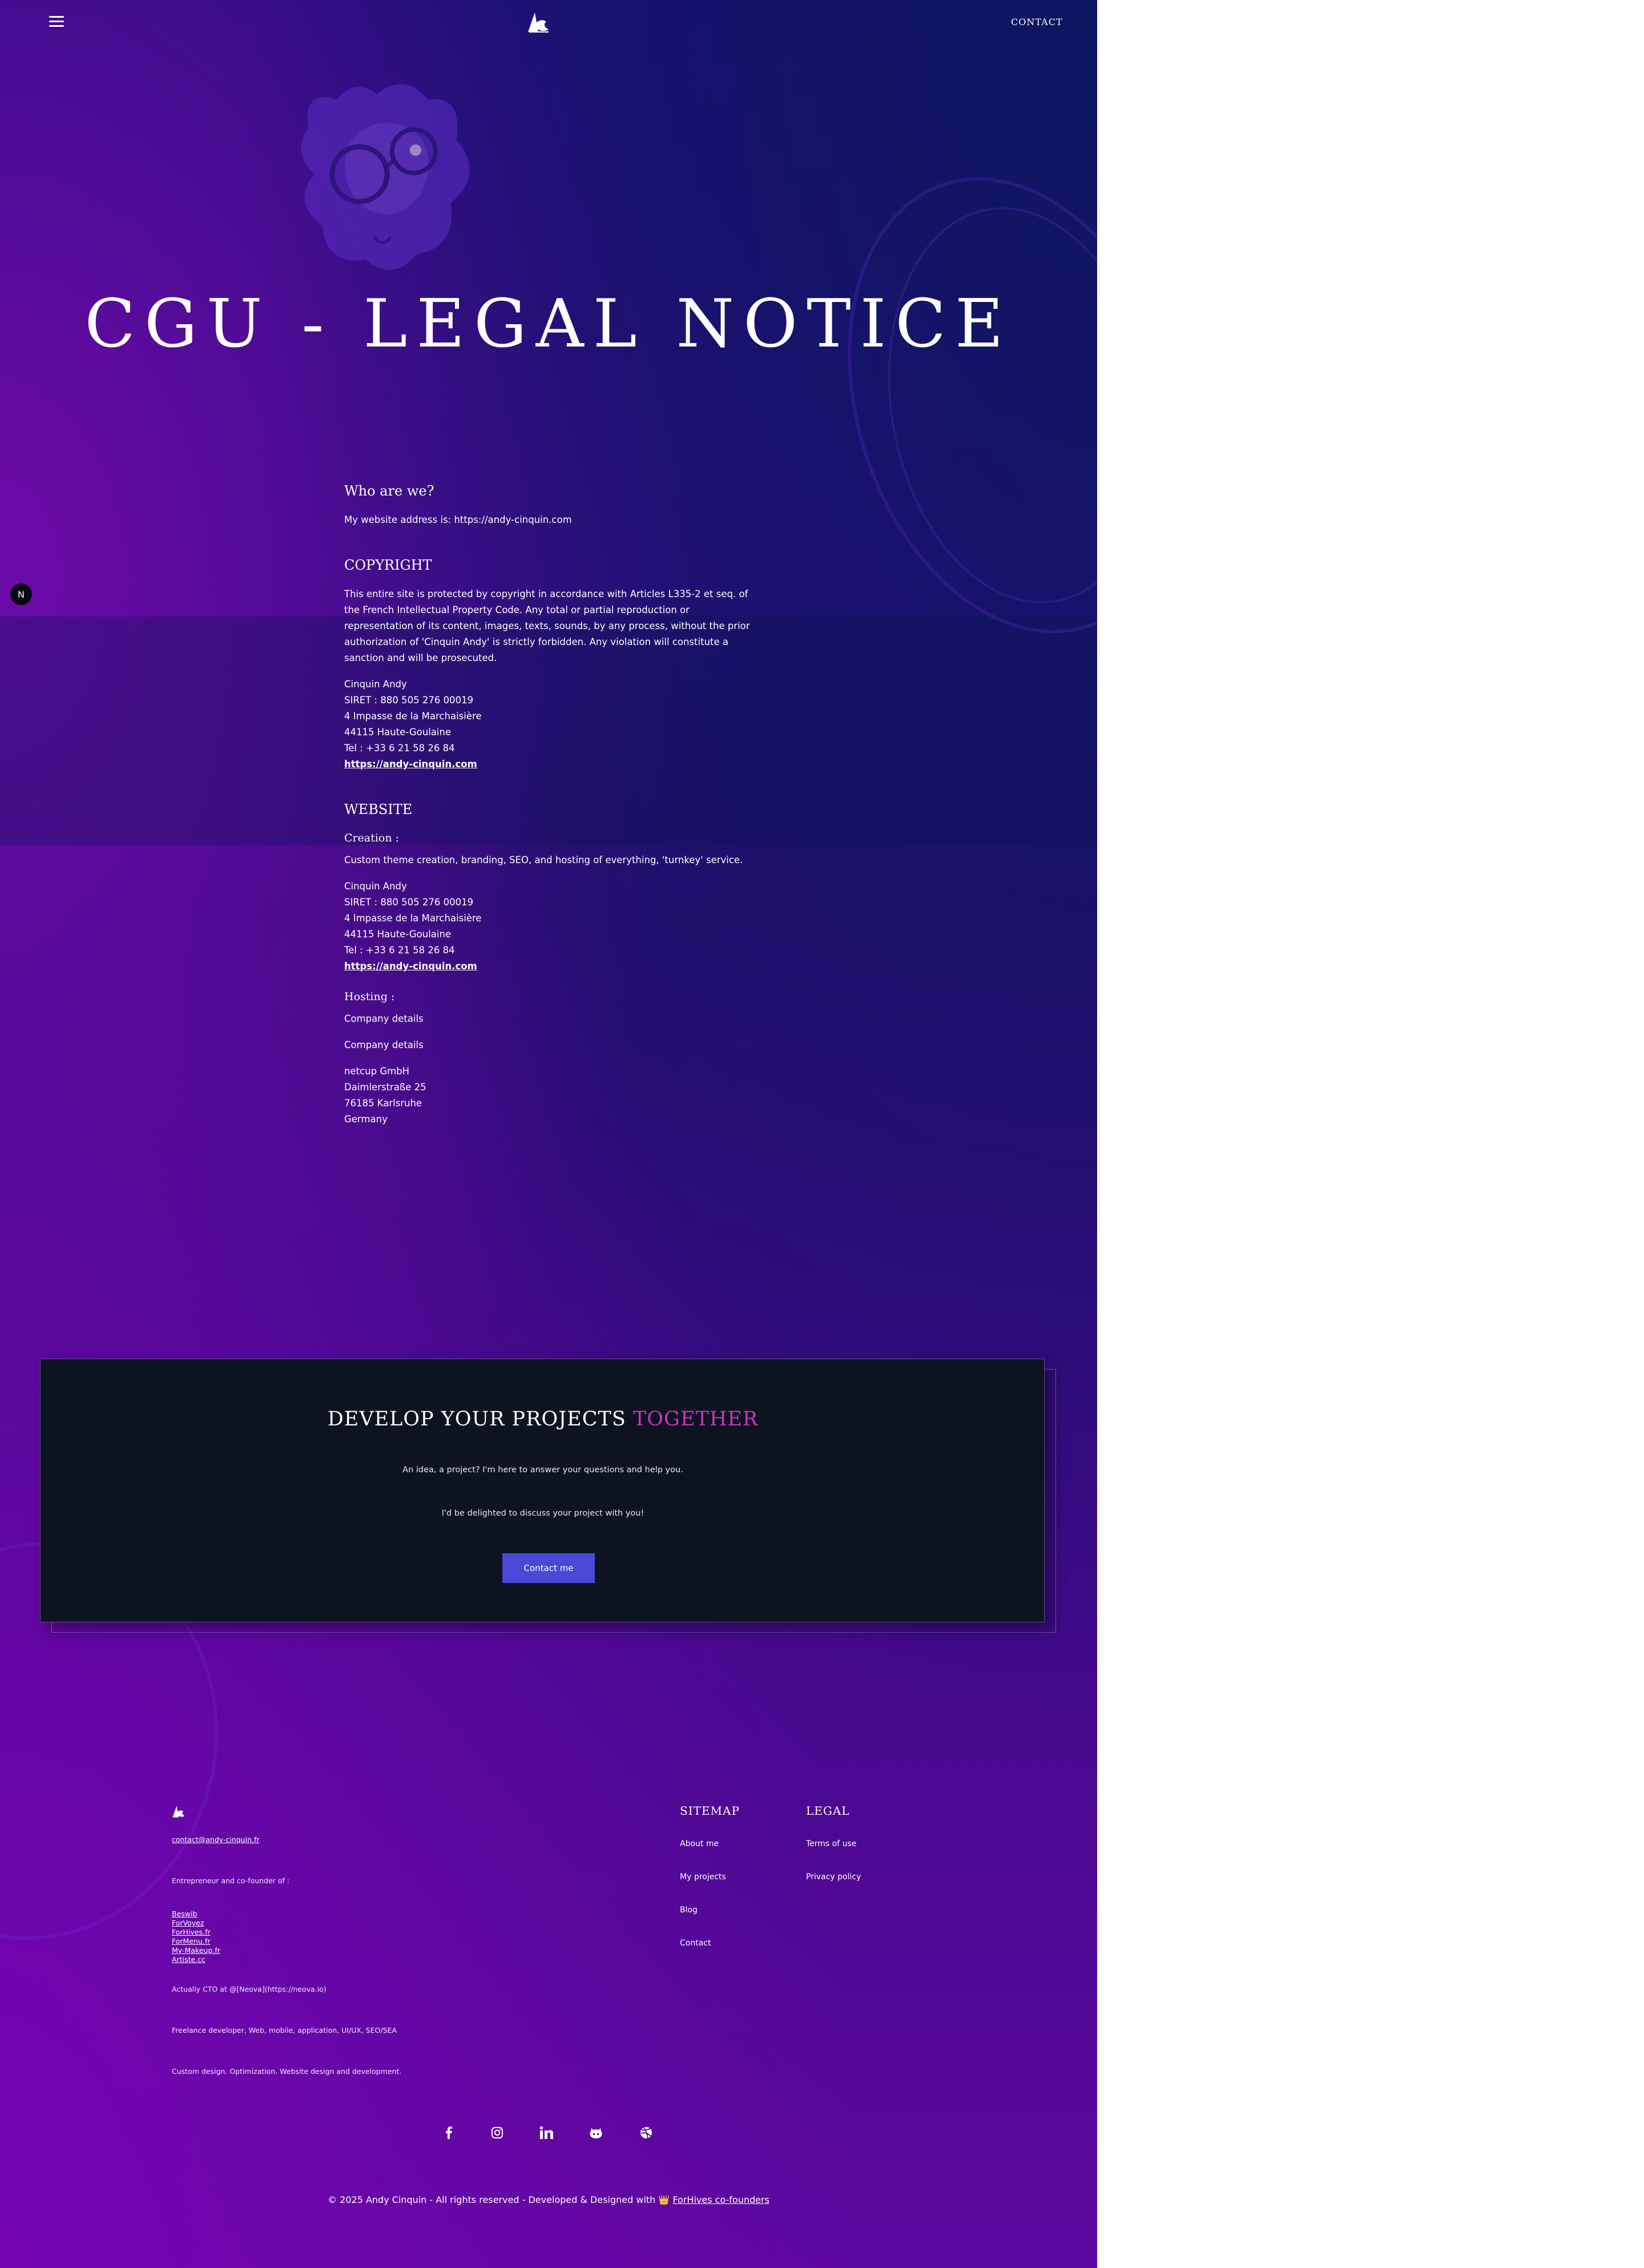 The width and height of the screenshot is (1644, 2268). What do you see at coordinates (710, 1910) in the screenshot?
I see `sitemap-blog-link: Blog` at bounding box center [710, 1910].